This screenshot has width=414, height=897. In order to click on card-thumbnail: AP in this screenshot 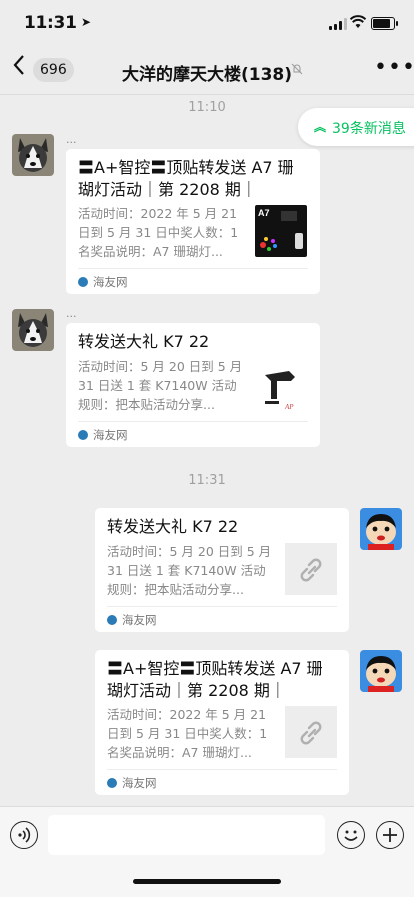, I will do `click(281, 385)`.